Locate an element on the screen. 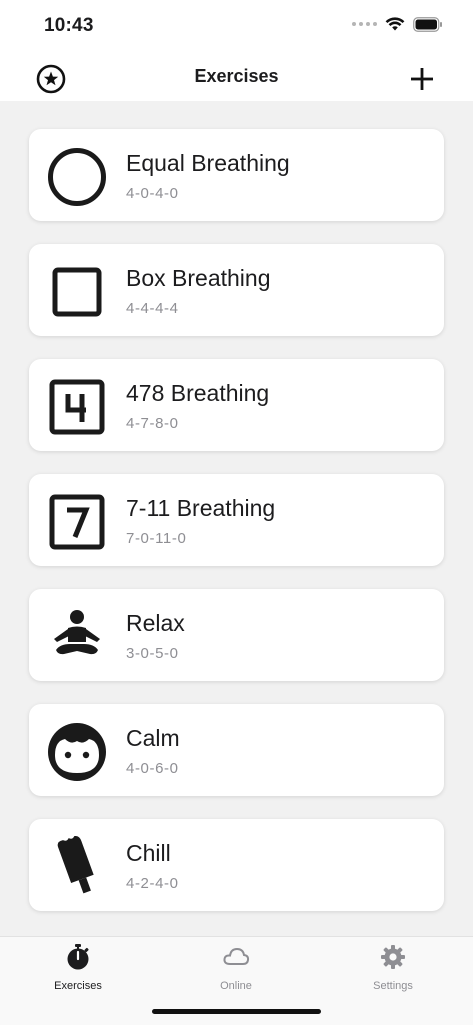 The image size is (473, 1025). add-exercise-button is located at coordinates (422, 79).